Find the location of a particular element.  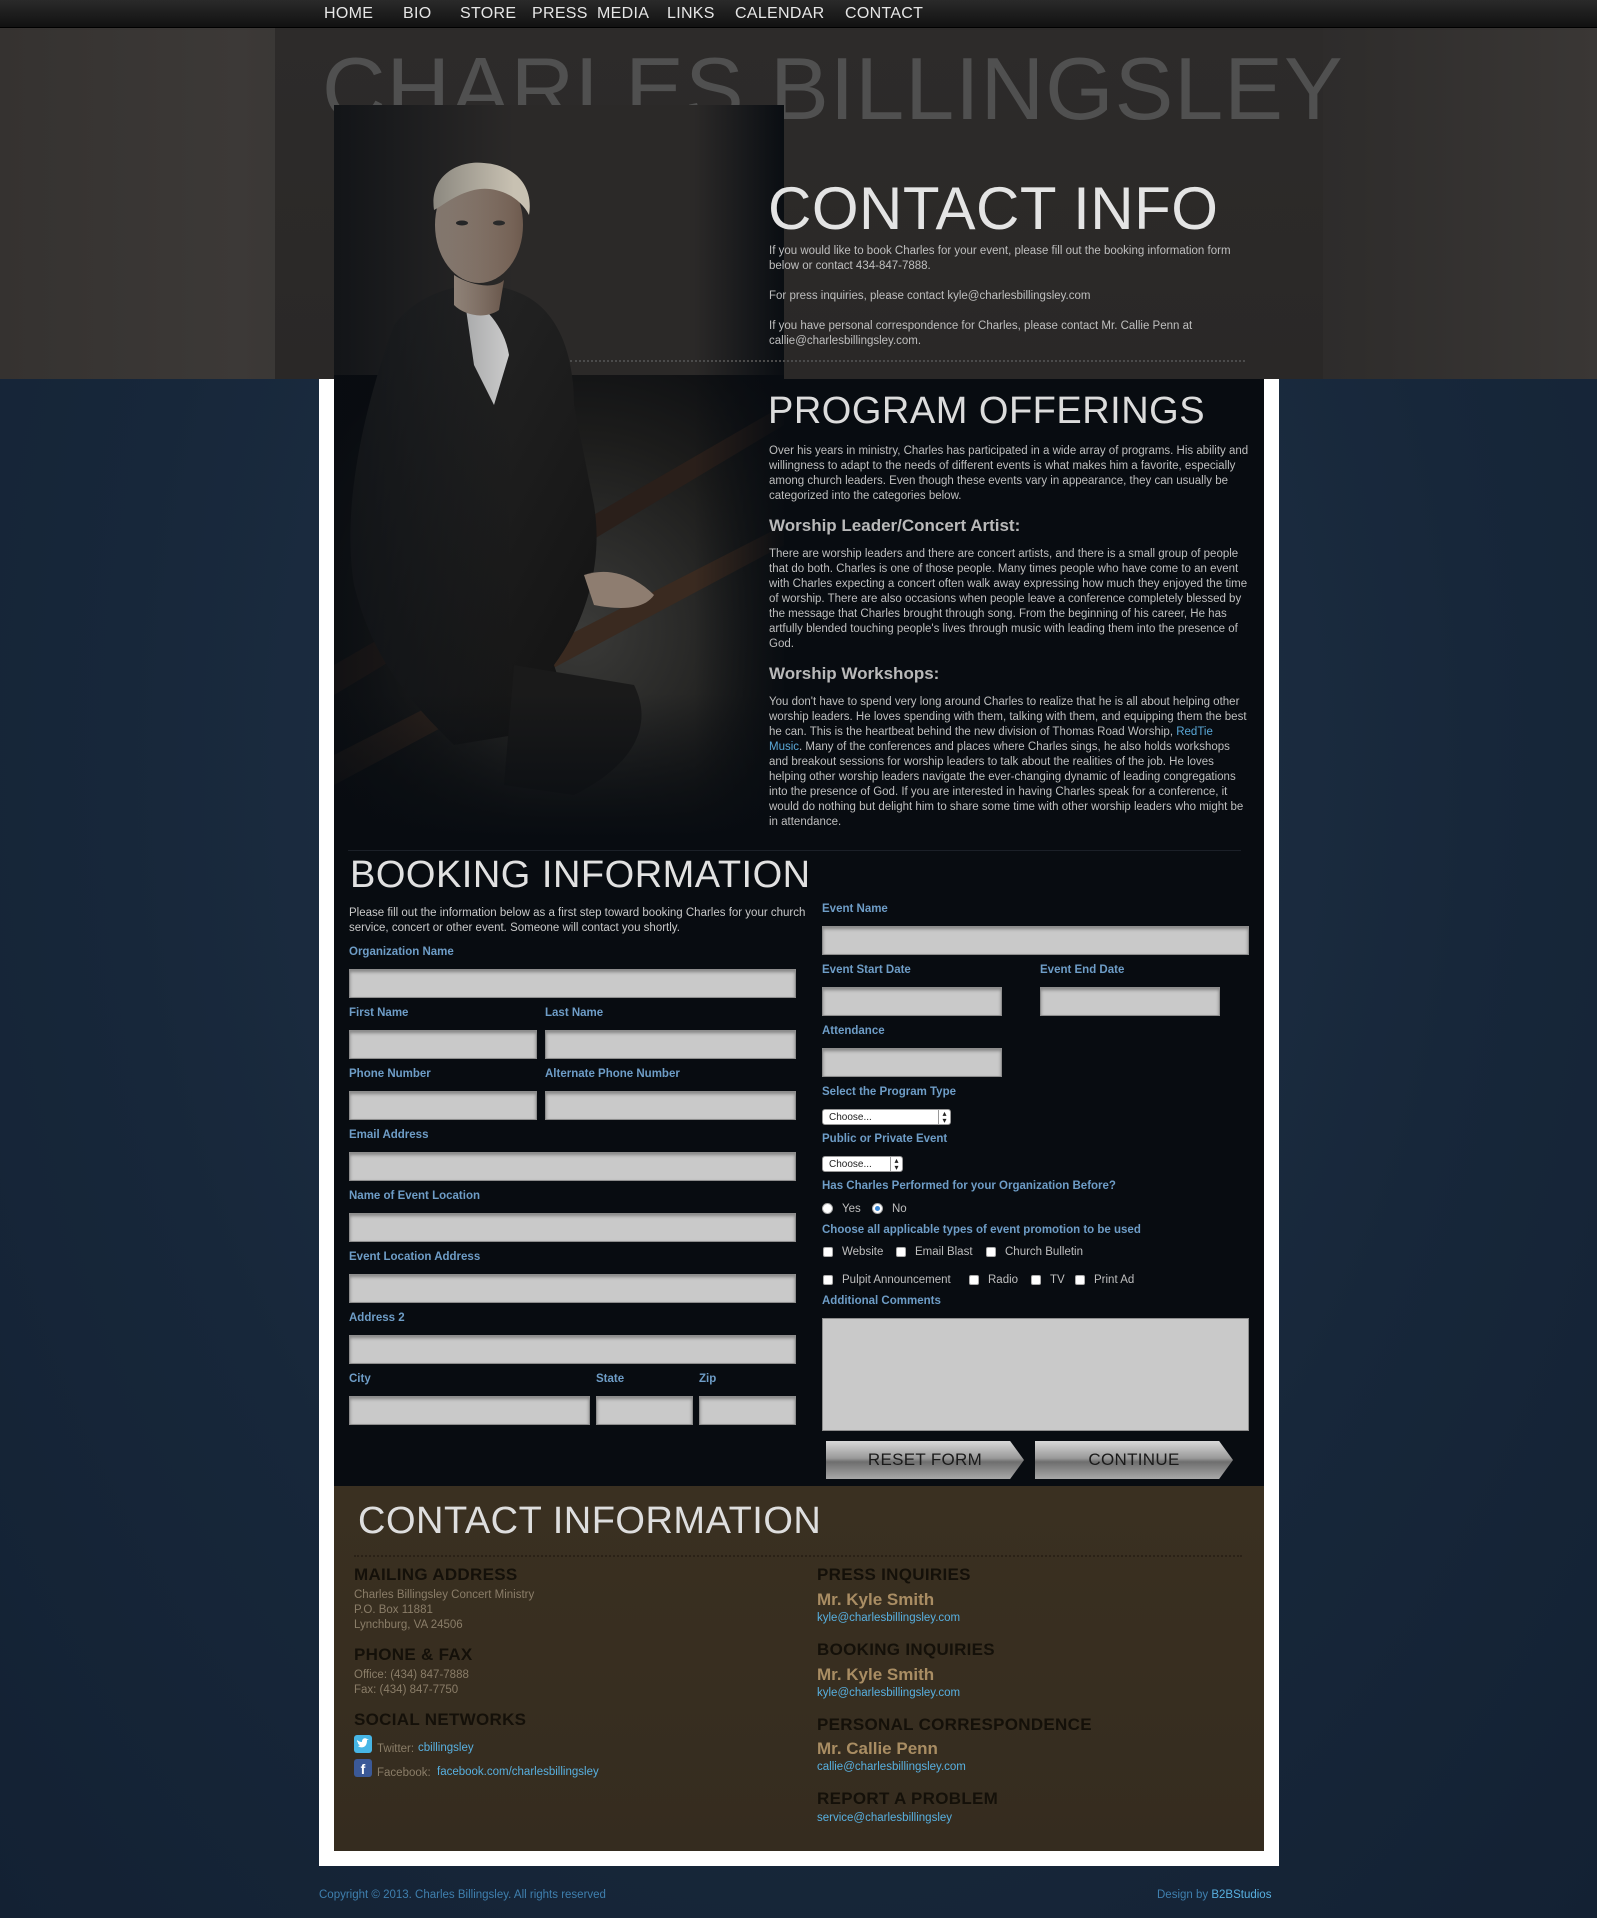

address2-input is located at coordinates (572, 1349).